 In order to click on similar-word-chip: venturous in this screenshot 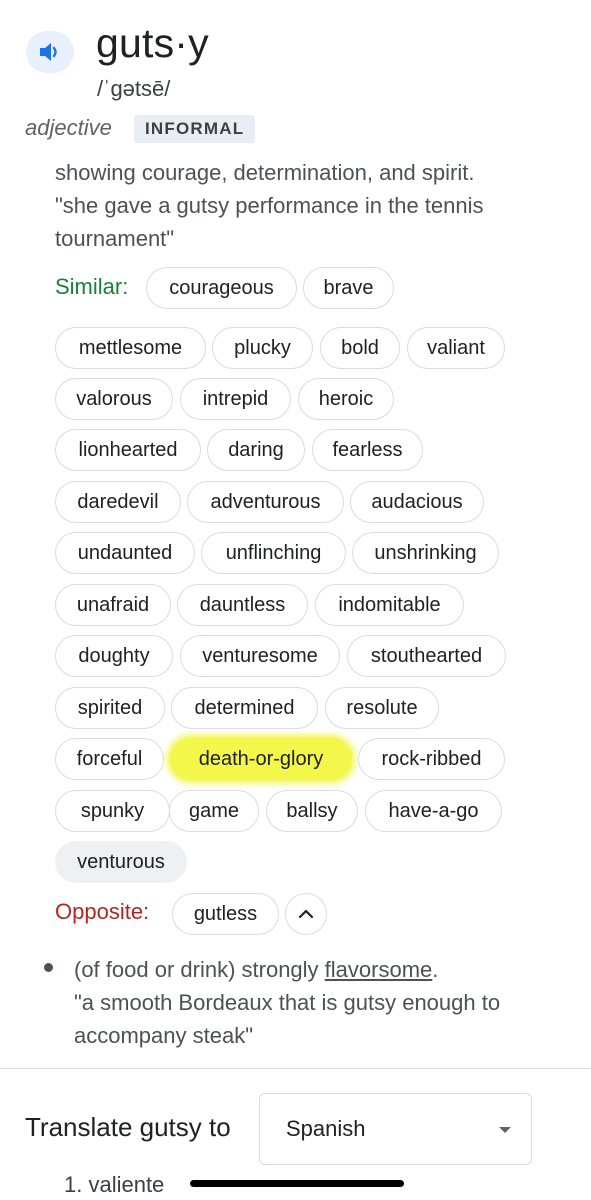, I will do `click(121, 862)`.